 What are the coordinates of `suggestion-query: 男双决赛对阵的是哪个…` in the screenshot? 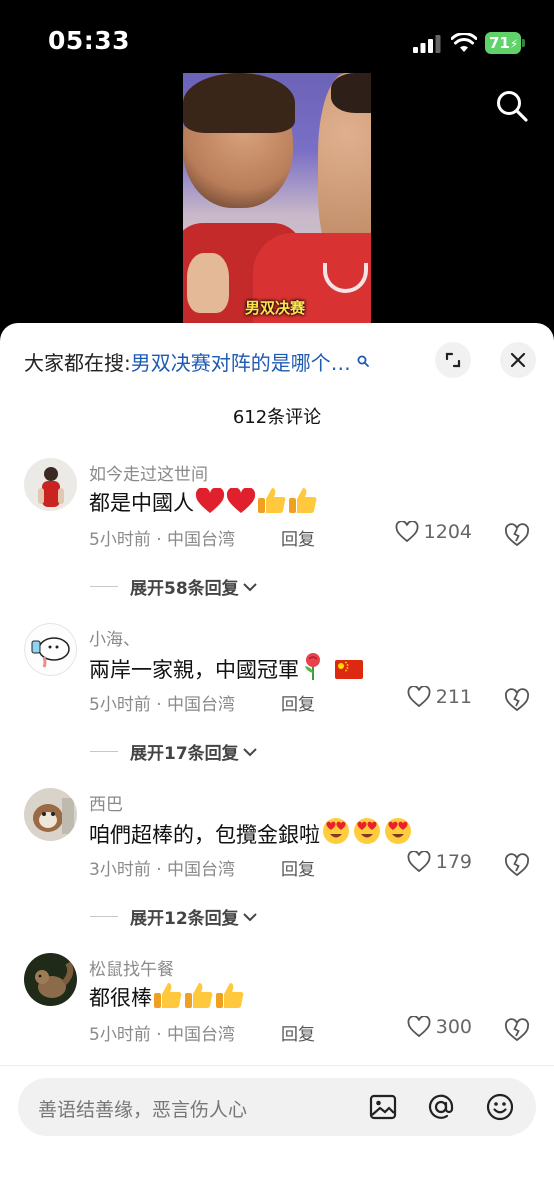 It's located at (241, 363).